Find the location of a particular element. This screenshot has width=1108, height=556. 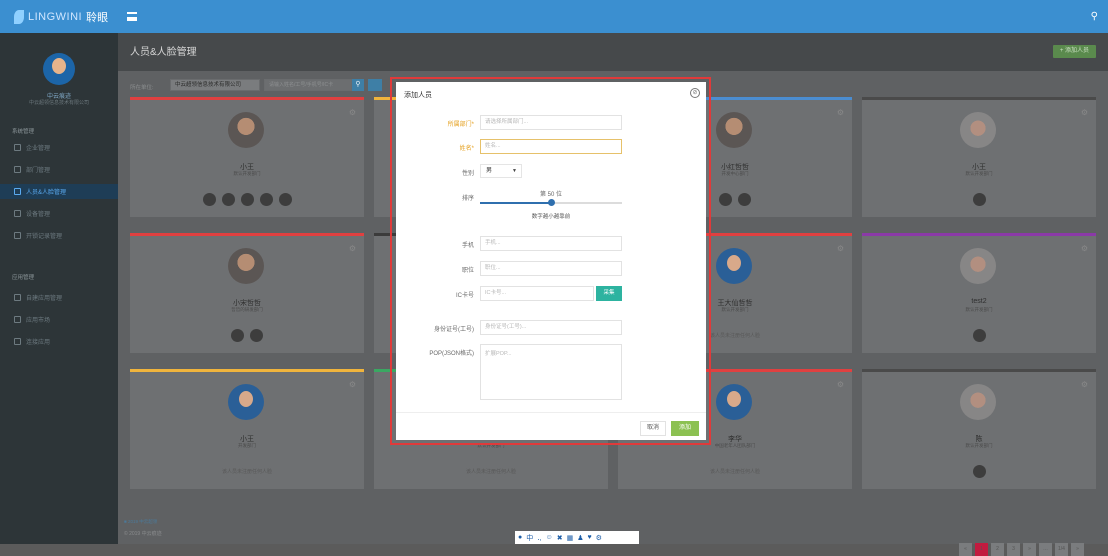

add-person-button: + 添加人员 is located at coordinates (1074, 51).